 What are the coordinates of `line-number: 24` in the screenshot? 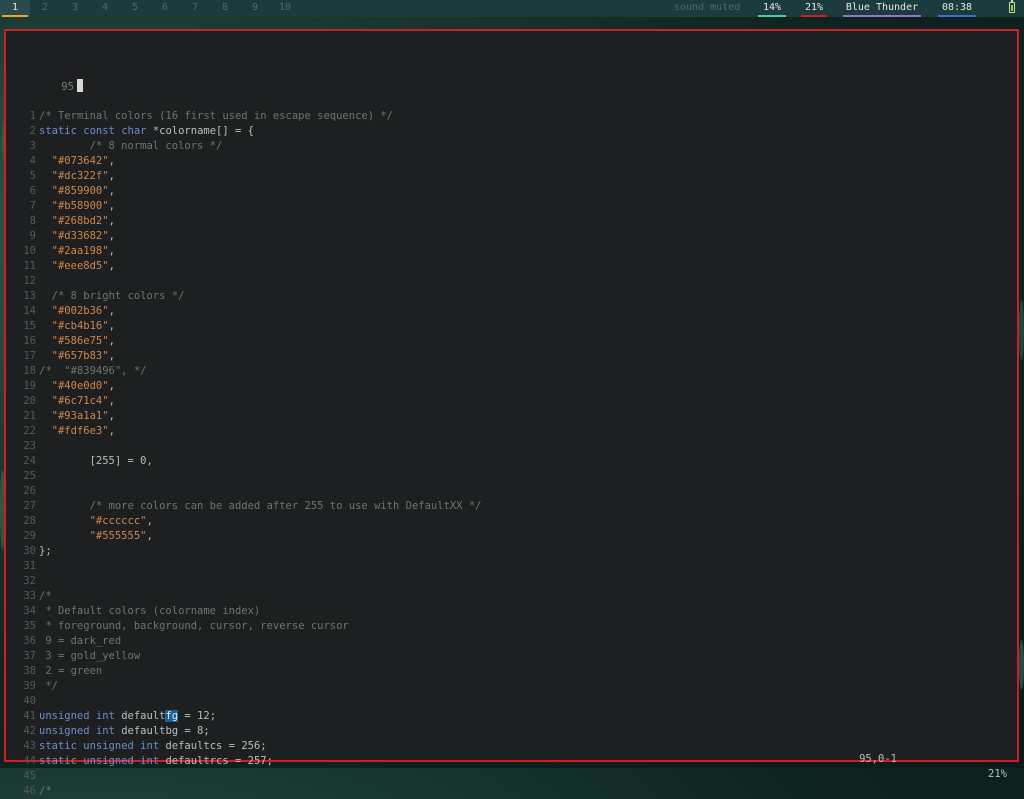 It's located at (29, 461).